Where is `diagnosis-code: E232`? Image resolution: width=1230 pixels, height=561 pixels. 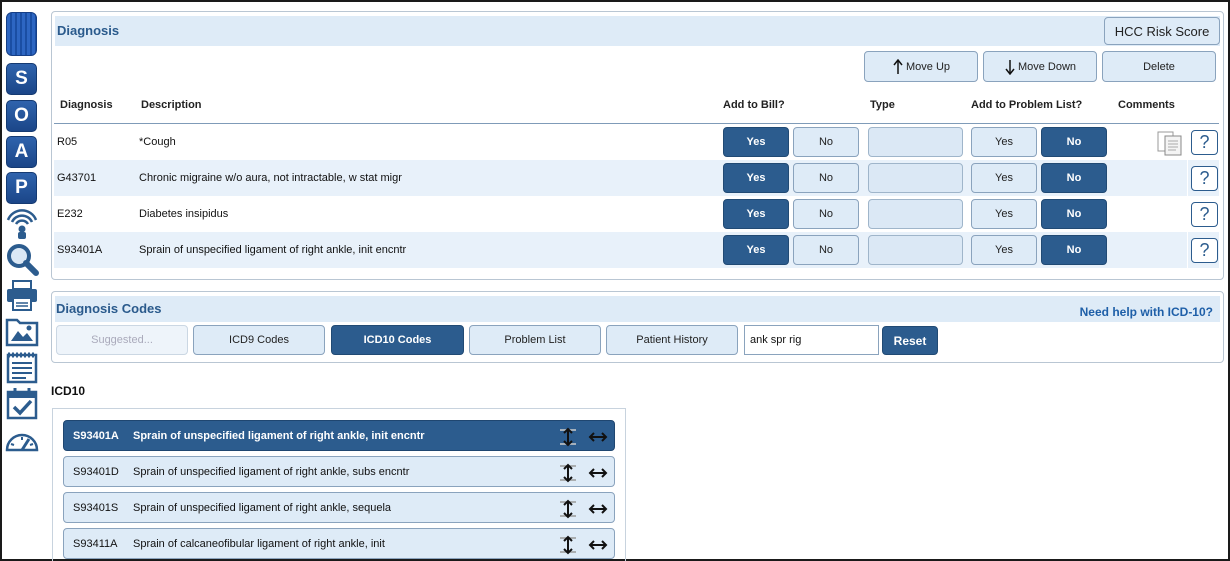 diagnosis-code: E232 is located at coordinates (70, 214).